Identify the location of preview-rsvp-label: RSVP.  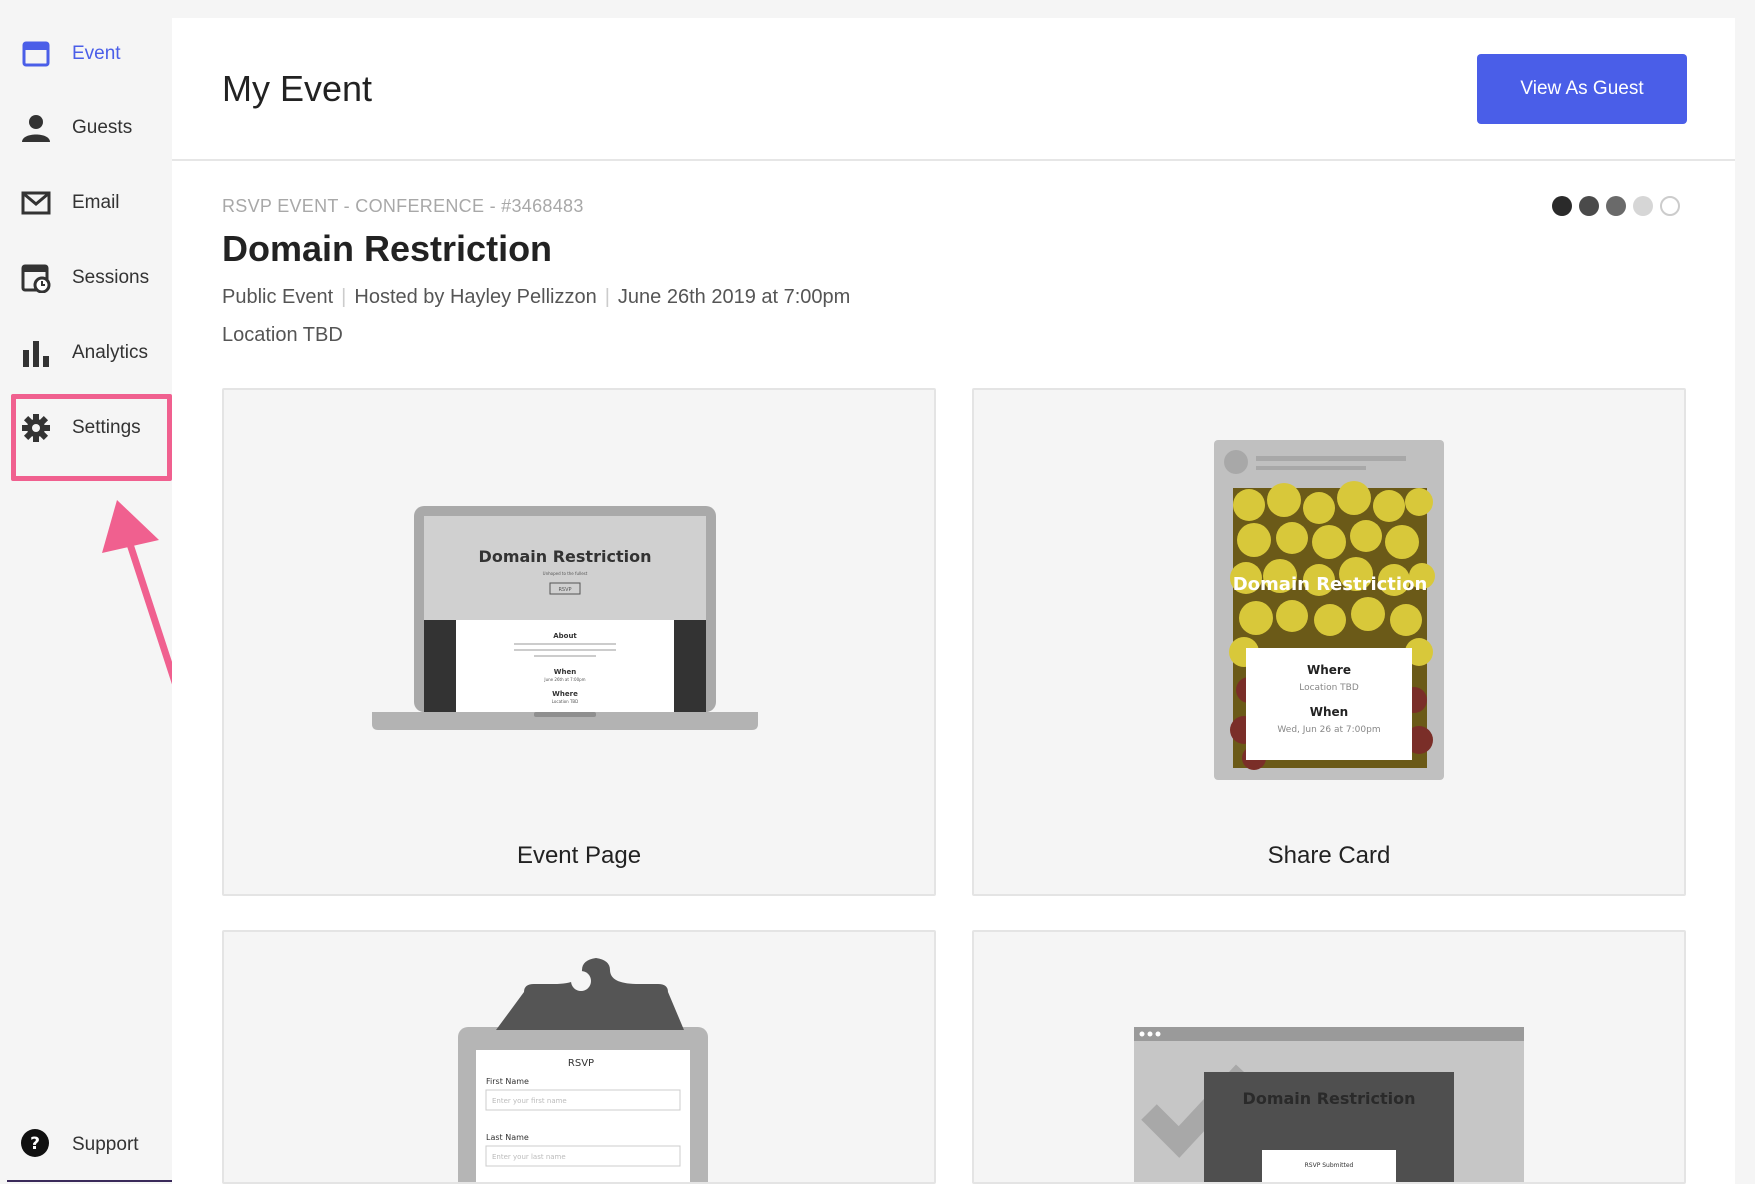
(564, 590).